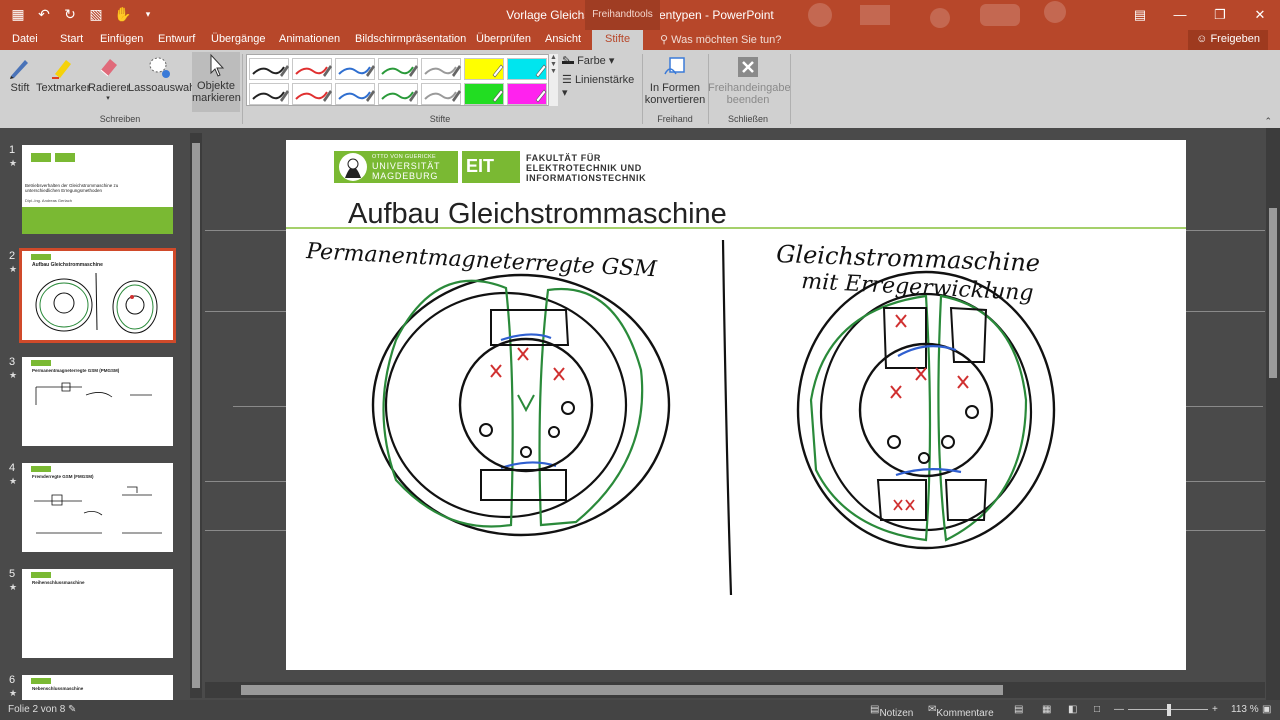 The width and height of the screenshot is (1280, 720). I want to click on tab-ansicht: Ansicht, so click(563, 39).